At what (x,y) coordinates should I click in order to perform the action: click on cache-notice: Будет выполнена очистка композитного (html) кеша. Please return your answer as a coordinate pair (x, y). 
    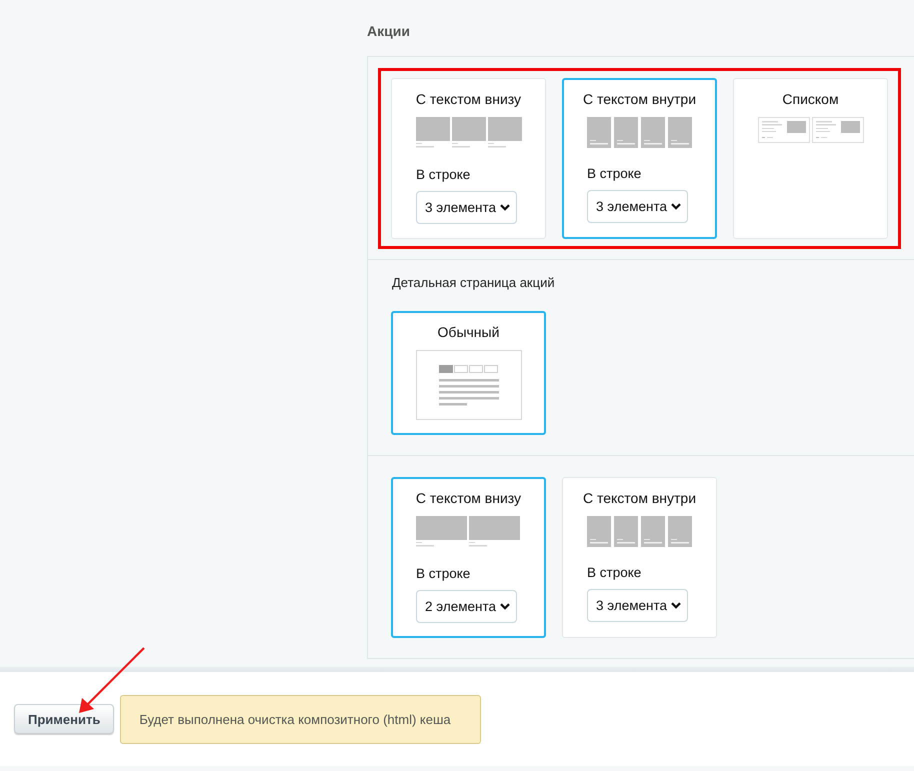
    Looking at the image, I should click on (301, 719).